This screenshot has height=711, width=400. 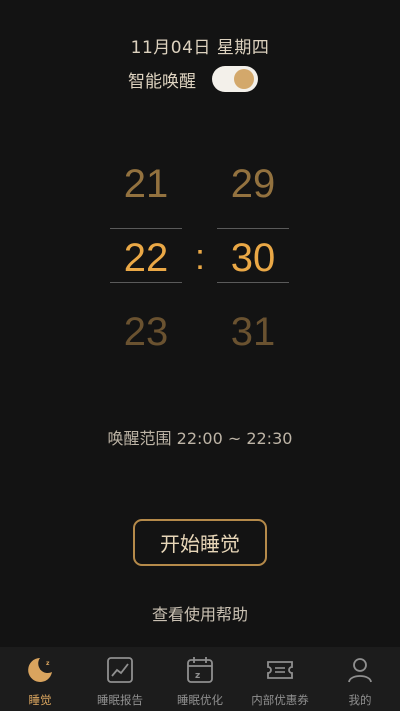 I want to click on tab-me-label: 我的, so click(x=360, y=700).